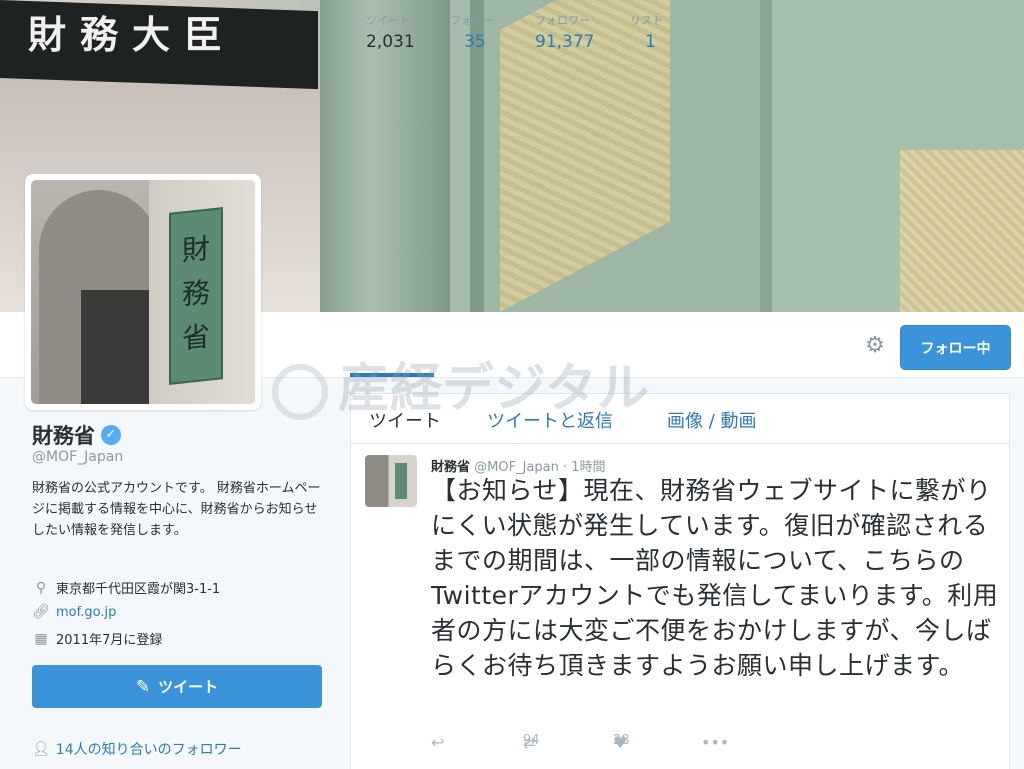  What do you see at coordinates (196, 296) in the screenshot?
I see `avatar-plaque: 財務省` at bounding box center [196, 296].